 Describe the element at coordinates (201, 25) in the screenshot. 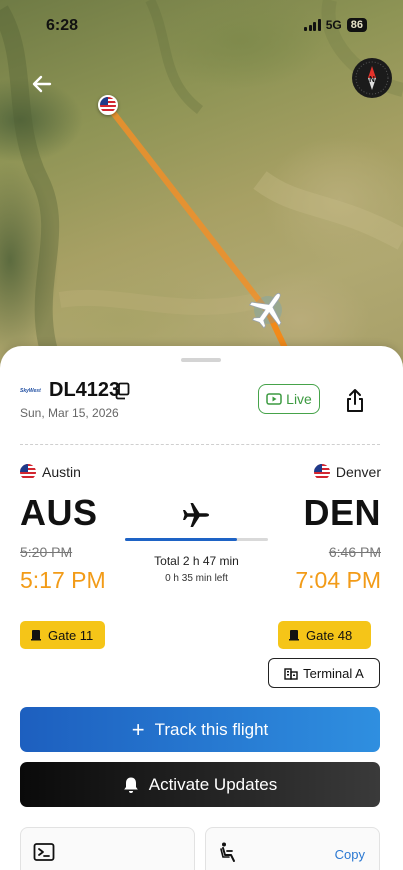

I see `status-bar: 6:28 5G 86` at that location.